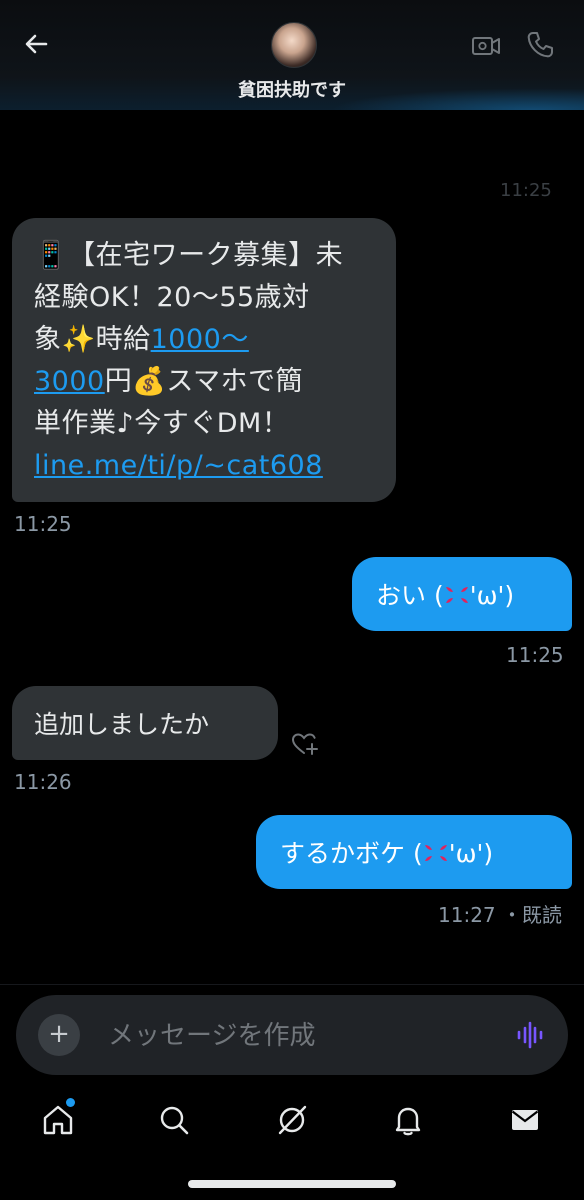 The height and width of the screenshot is (1200, 584). What do you see at coordinates (351, 853) in the screenshot?
I see `message-text-part: するかボケ (` at bounding box center [351, 853].